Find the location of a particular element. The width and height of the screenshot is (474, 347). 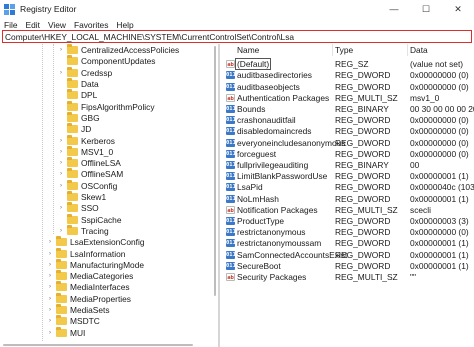

menu-view: View is located at coordinates (57, 25).